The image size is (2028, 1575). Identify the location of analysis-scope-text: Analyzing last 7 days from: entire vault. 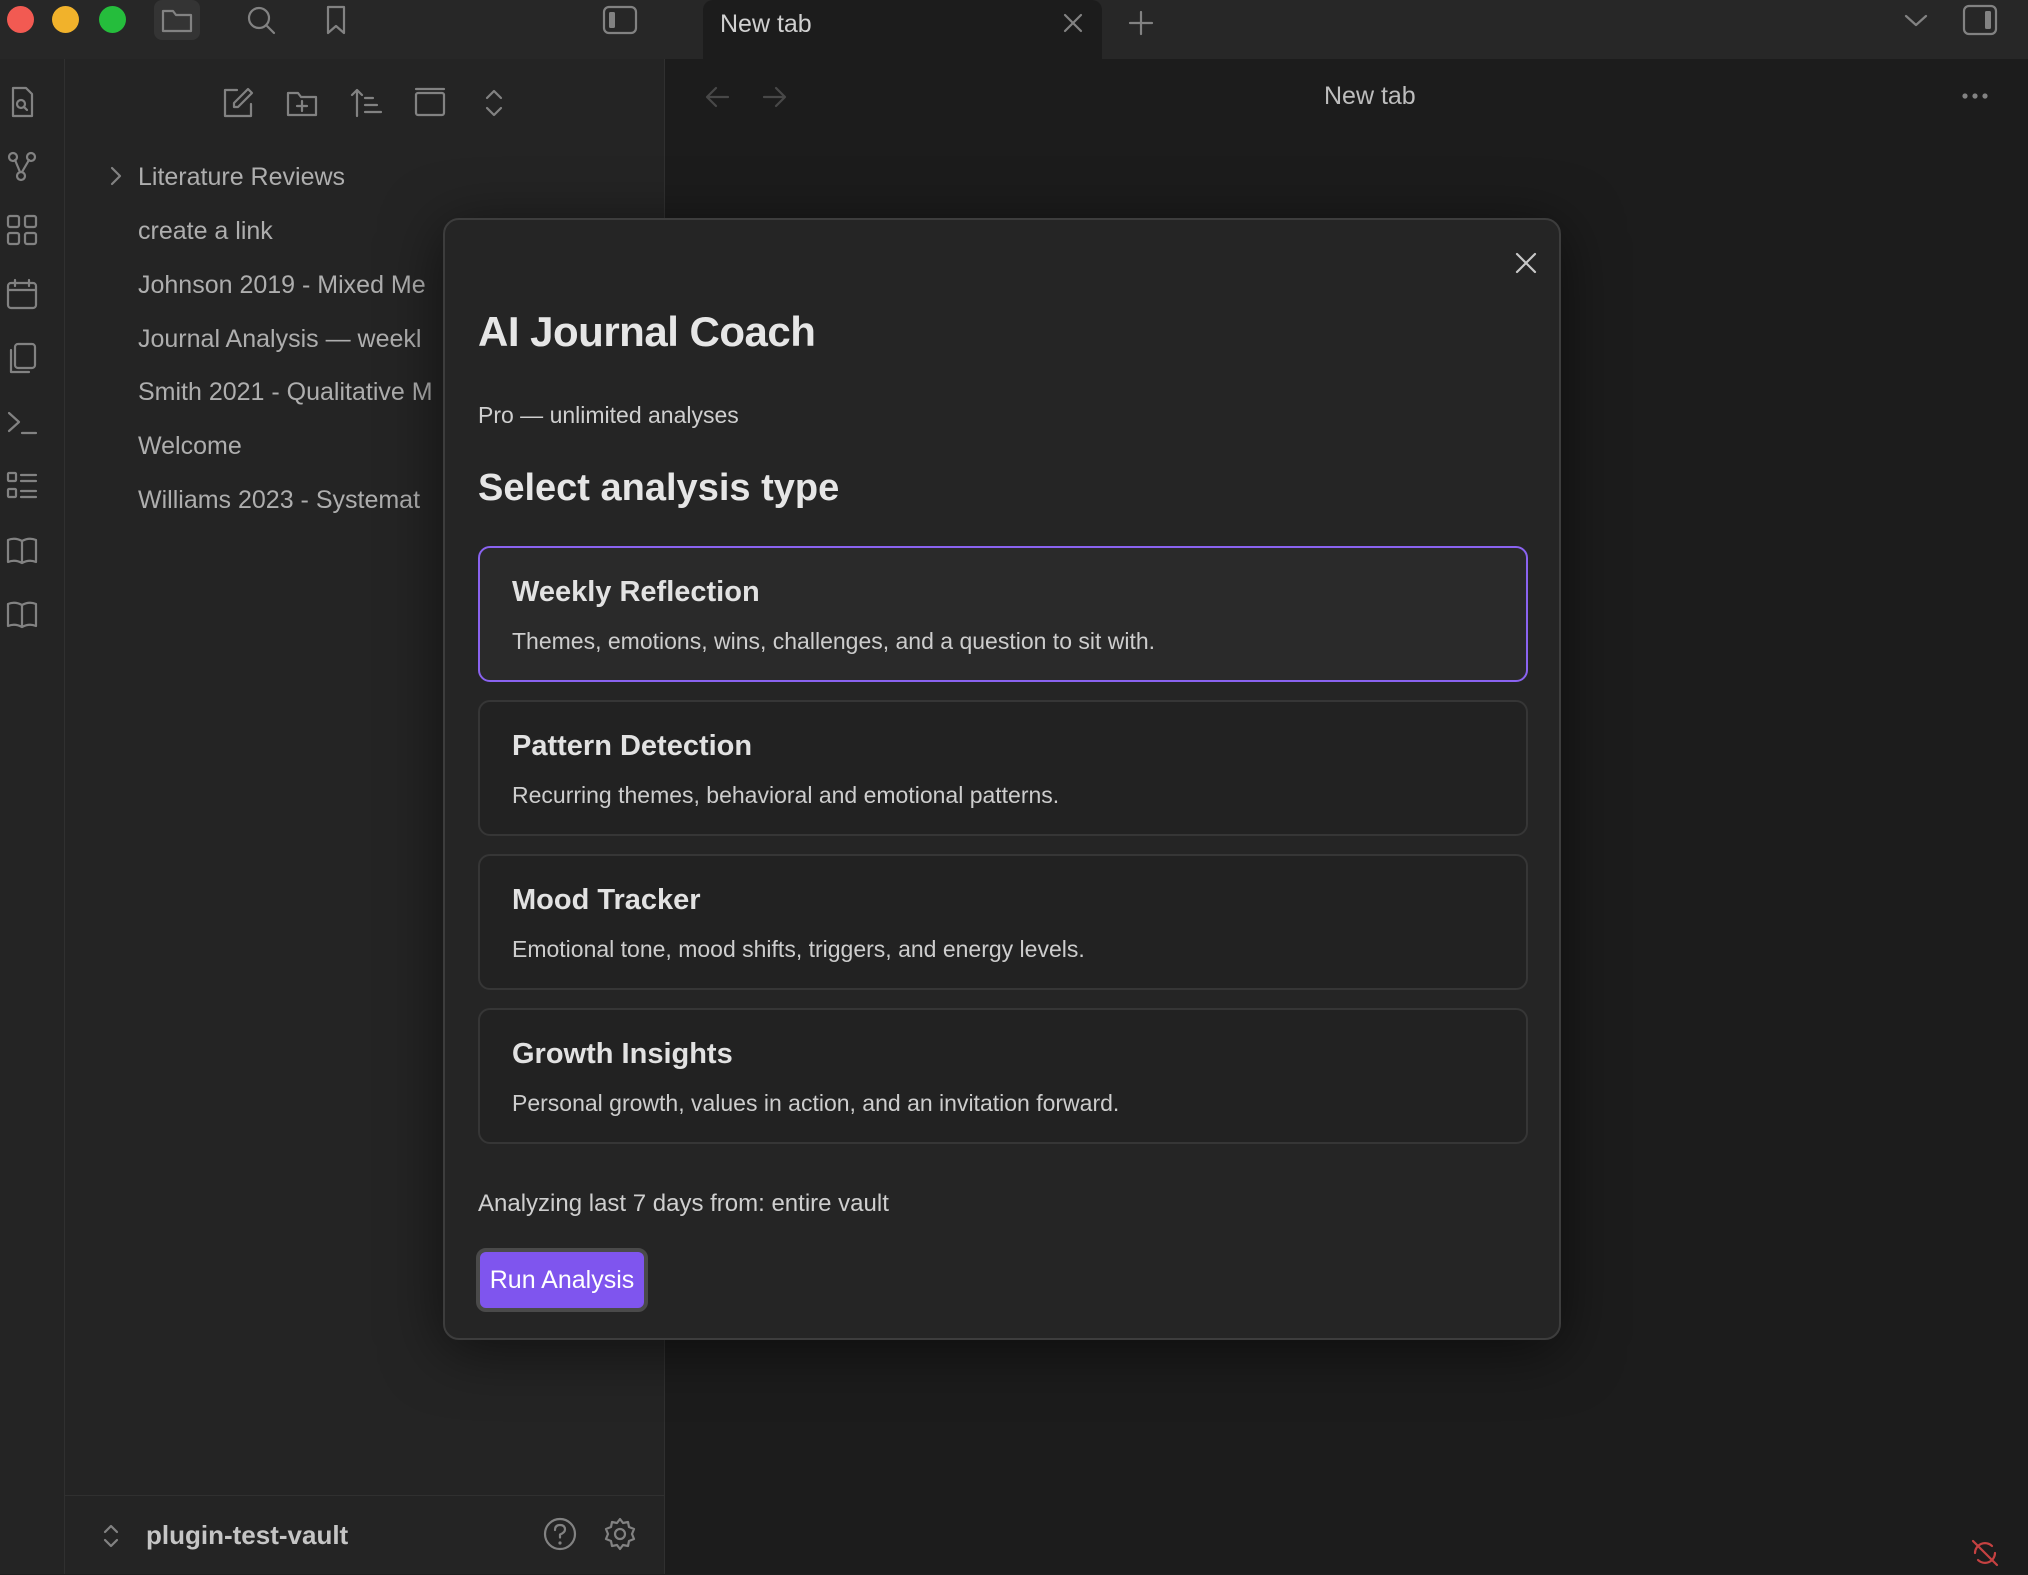
(683, 1203).